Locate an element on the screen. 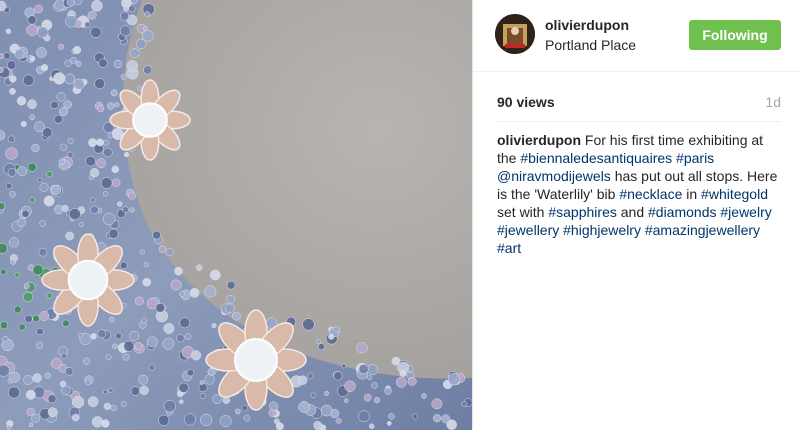 The height and width of the screenshot is (430, 800). user-avatar is located at coordinates (515, 34).